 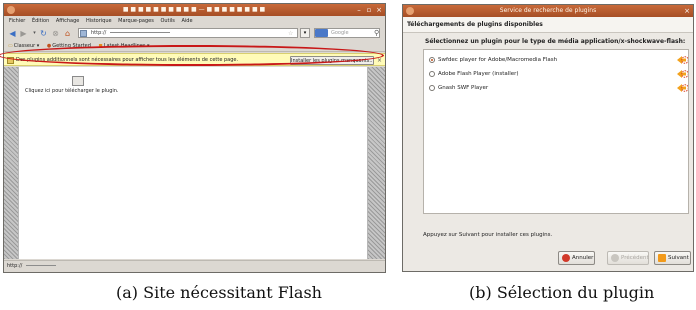 I want to click on minimize-icon: –, so click(x=359, y=10).